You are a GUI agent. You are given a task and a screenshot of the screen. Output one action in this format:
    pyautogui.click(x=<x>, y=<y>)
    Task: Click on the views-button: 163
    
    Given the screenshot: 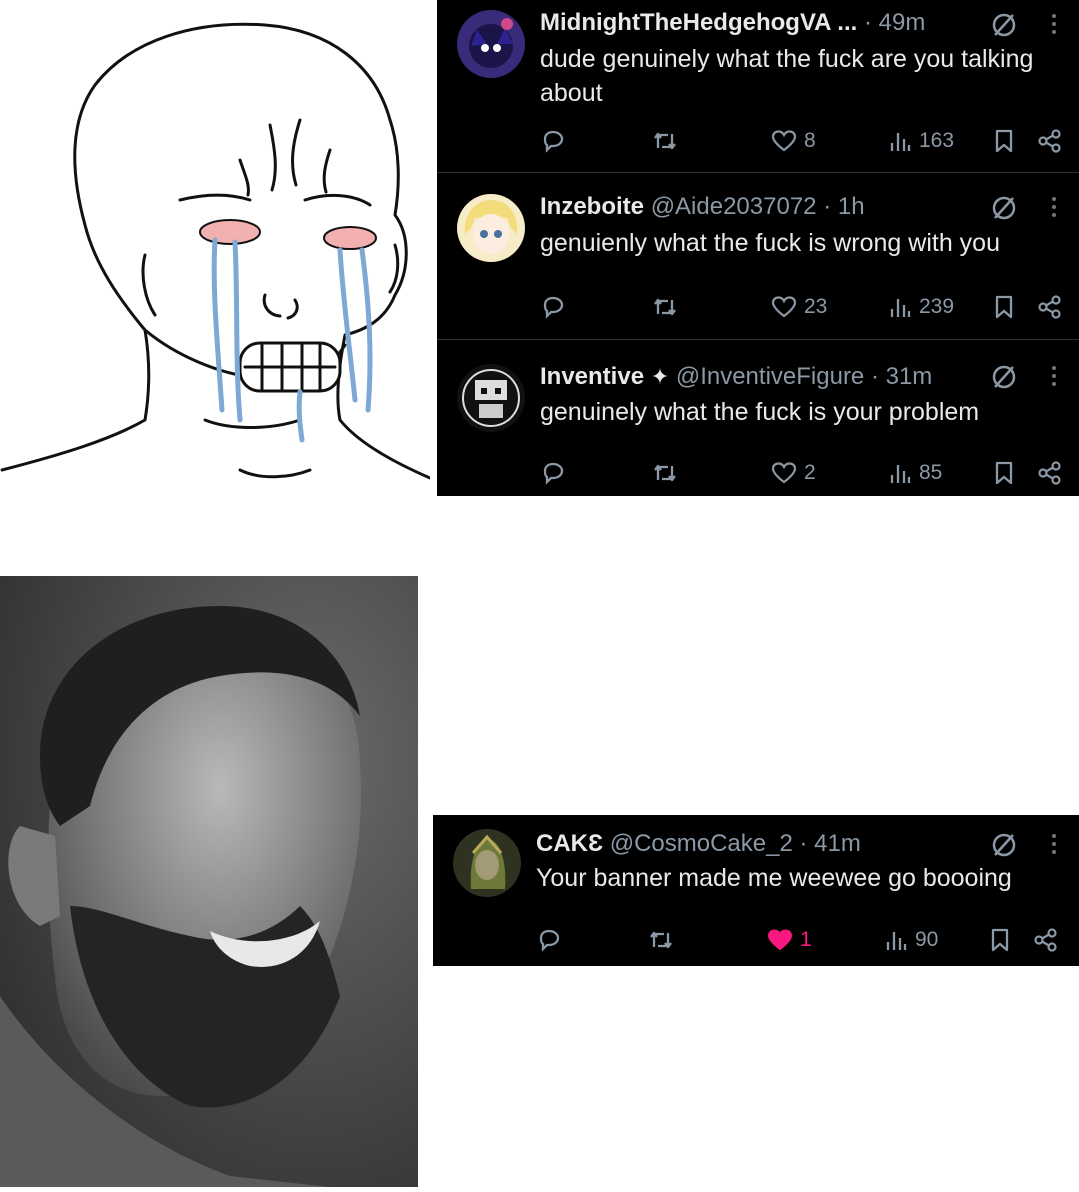 What is the action you would take?
    pyautogui.click(x=921, y=141)
    